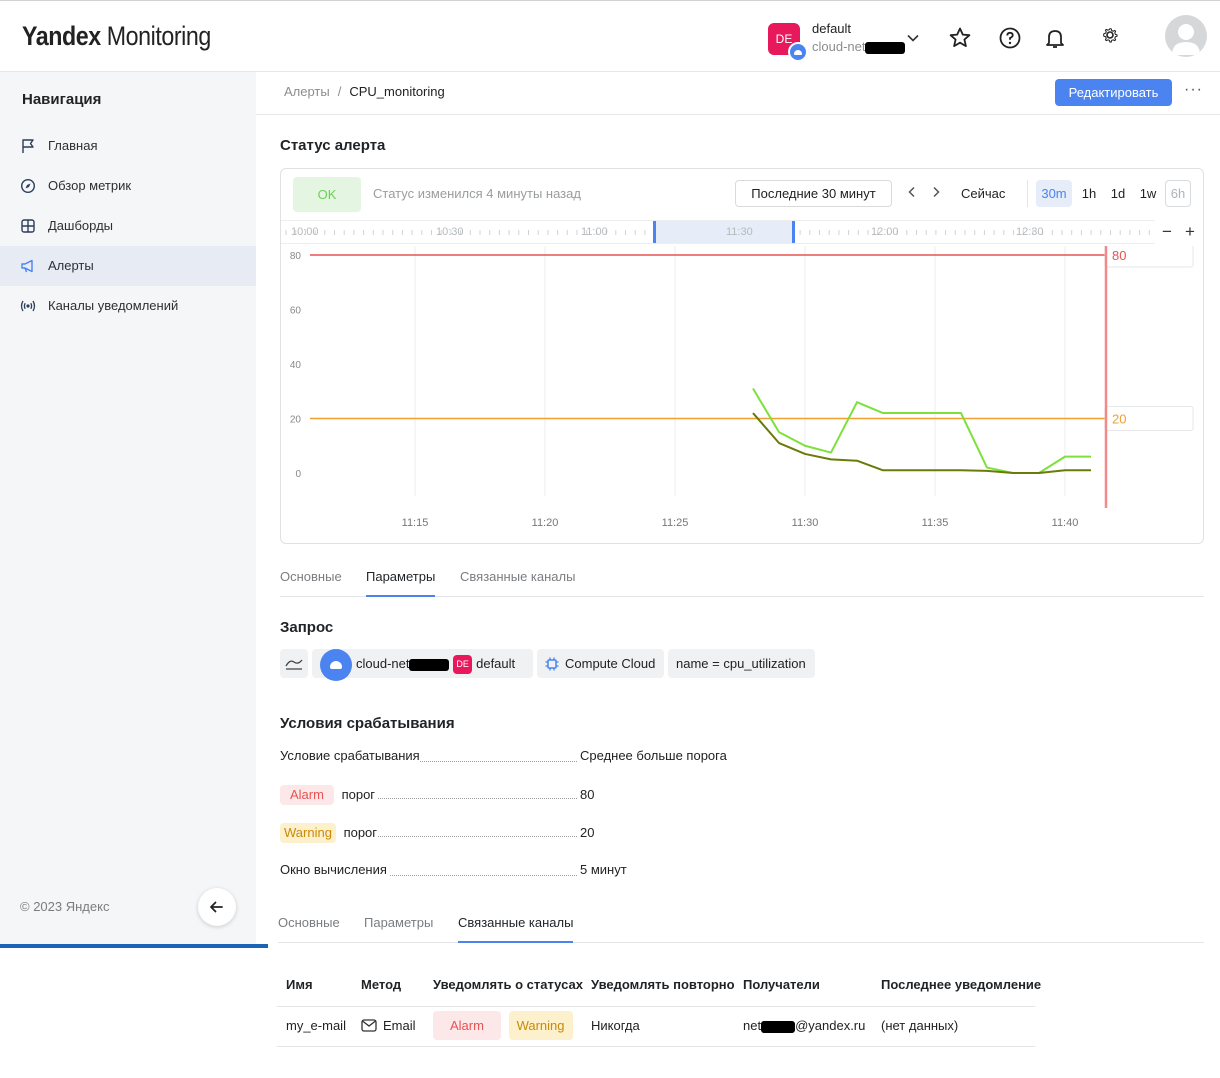 The image size is (1220, 1078). Describe the element at coordinates (128, 226) in the screenshot. I see `sidebar-item-dashboards: Дашборды` at that location.